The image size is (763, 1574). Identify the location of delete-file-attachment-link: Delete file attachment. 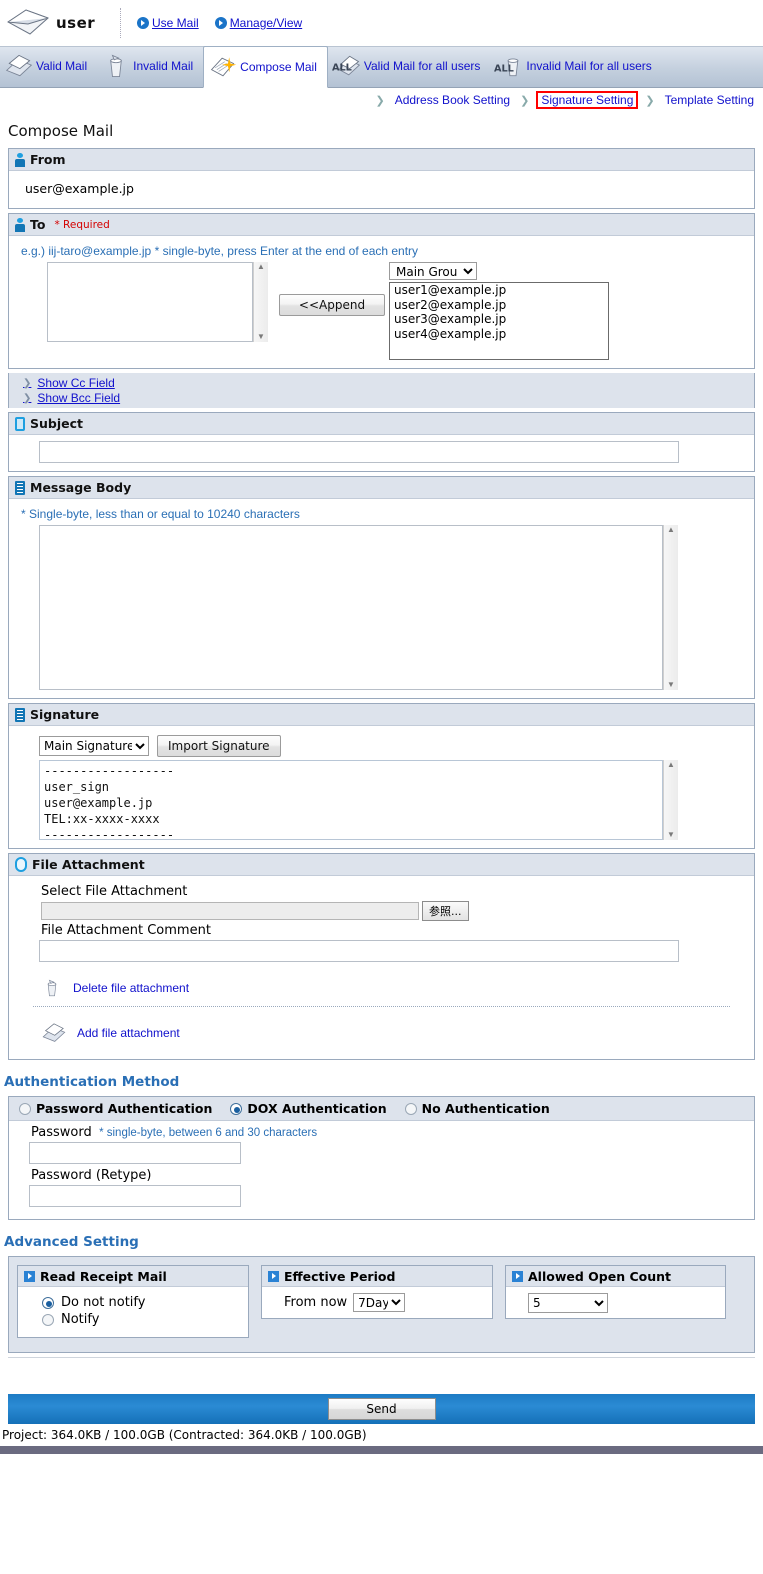
(131, 988).